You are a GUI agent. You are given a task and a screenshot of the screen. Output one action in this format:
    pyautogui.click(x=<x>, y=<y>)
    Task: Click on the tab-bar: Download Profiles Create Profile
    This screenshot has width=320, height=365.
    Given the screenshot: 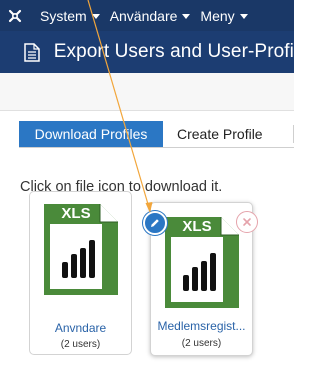 What is the action you would take?
    pyautogui.click(x=156, y=134)
    